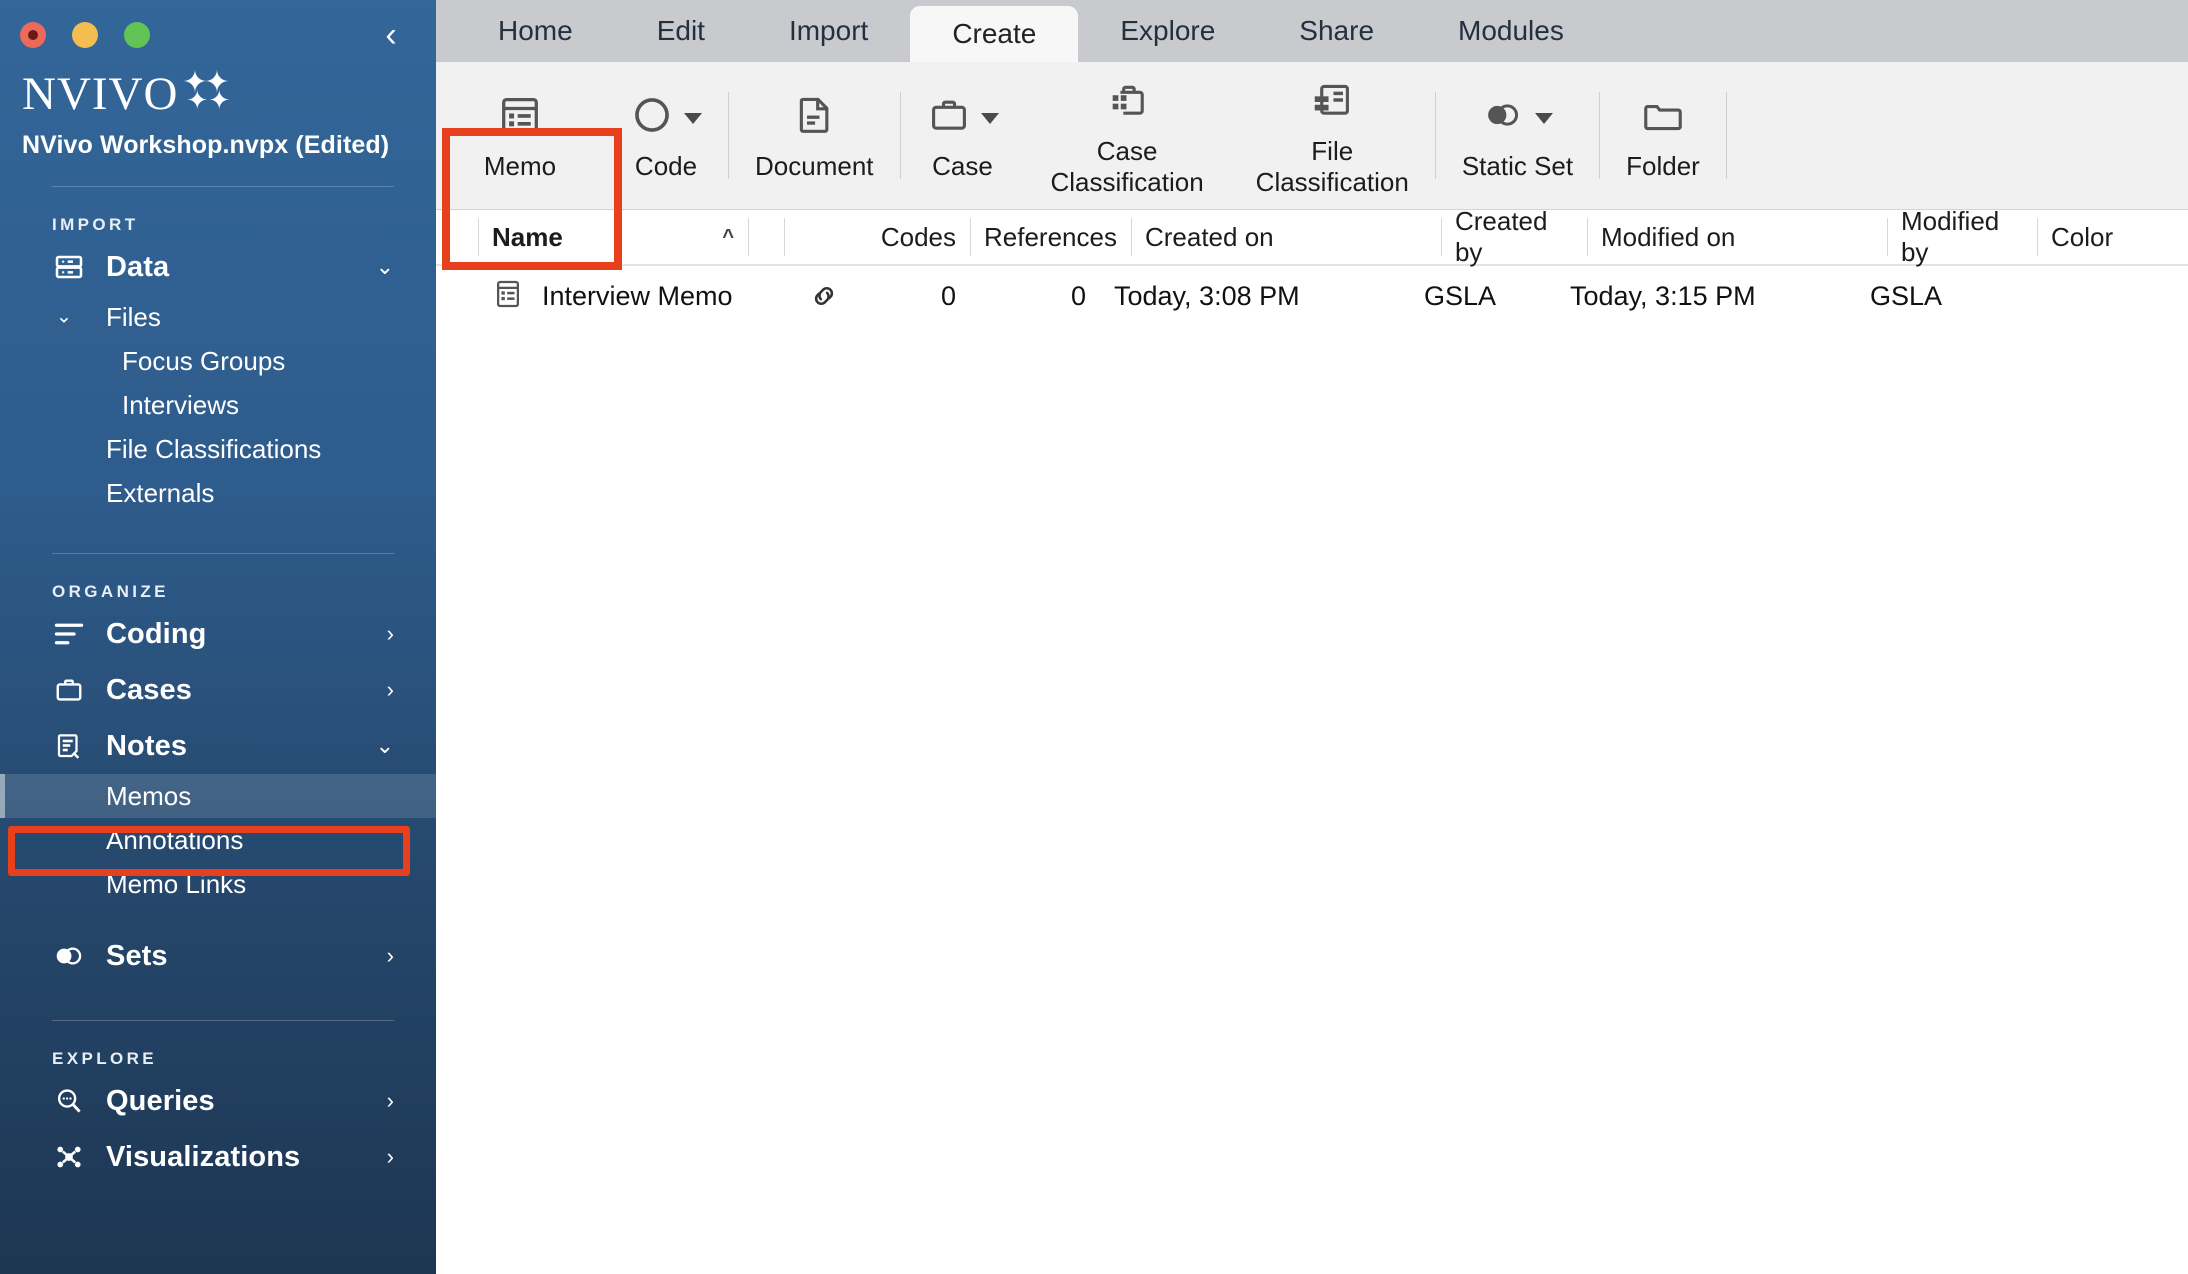 The height and width of the screenshot is (1274, 2188). What do you see at coordinates (962, 166) in the screenshot?
I see `ribbon-button-label: Case` at bounding box center [962, 166].